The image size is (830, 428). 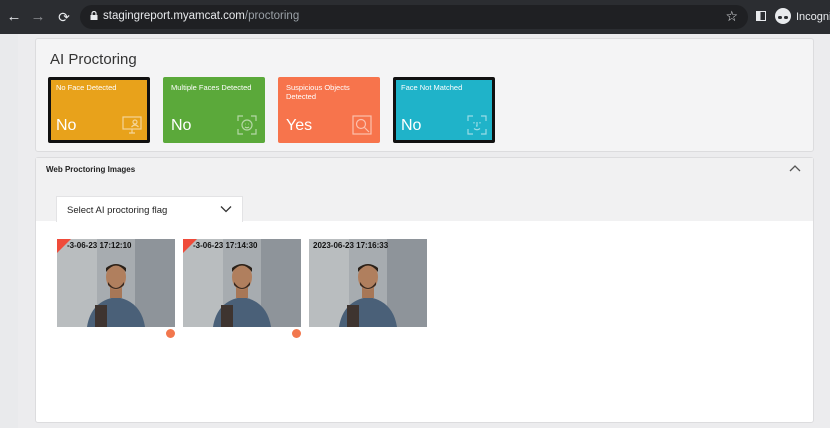 What do you see at coordinates (432, 87) in the screenshot?
I see `flag-label: Face Not Matched` at bounding box center [432, 87].